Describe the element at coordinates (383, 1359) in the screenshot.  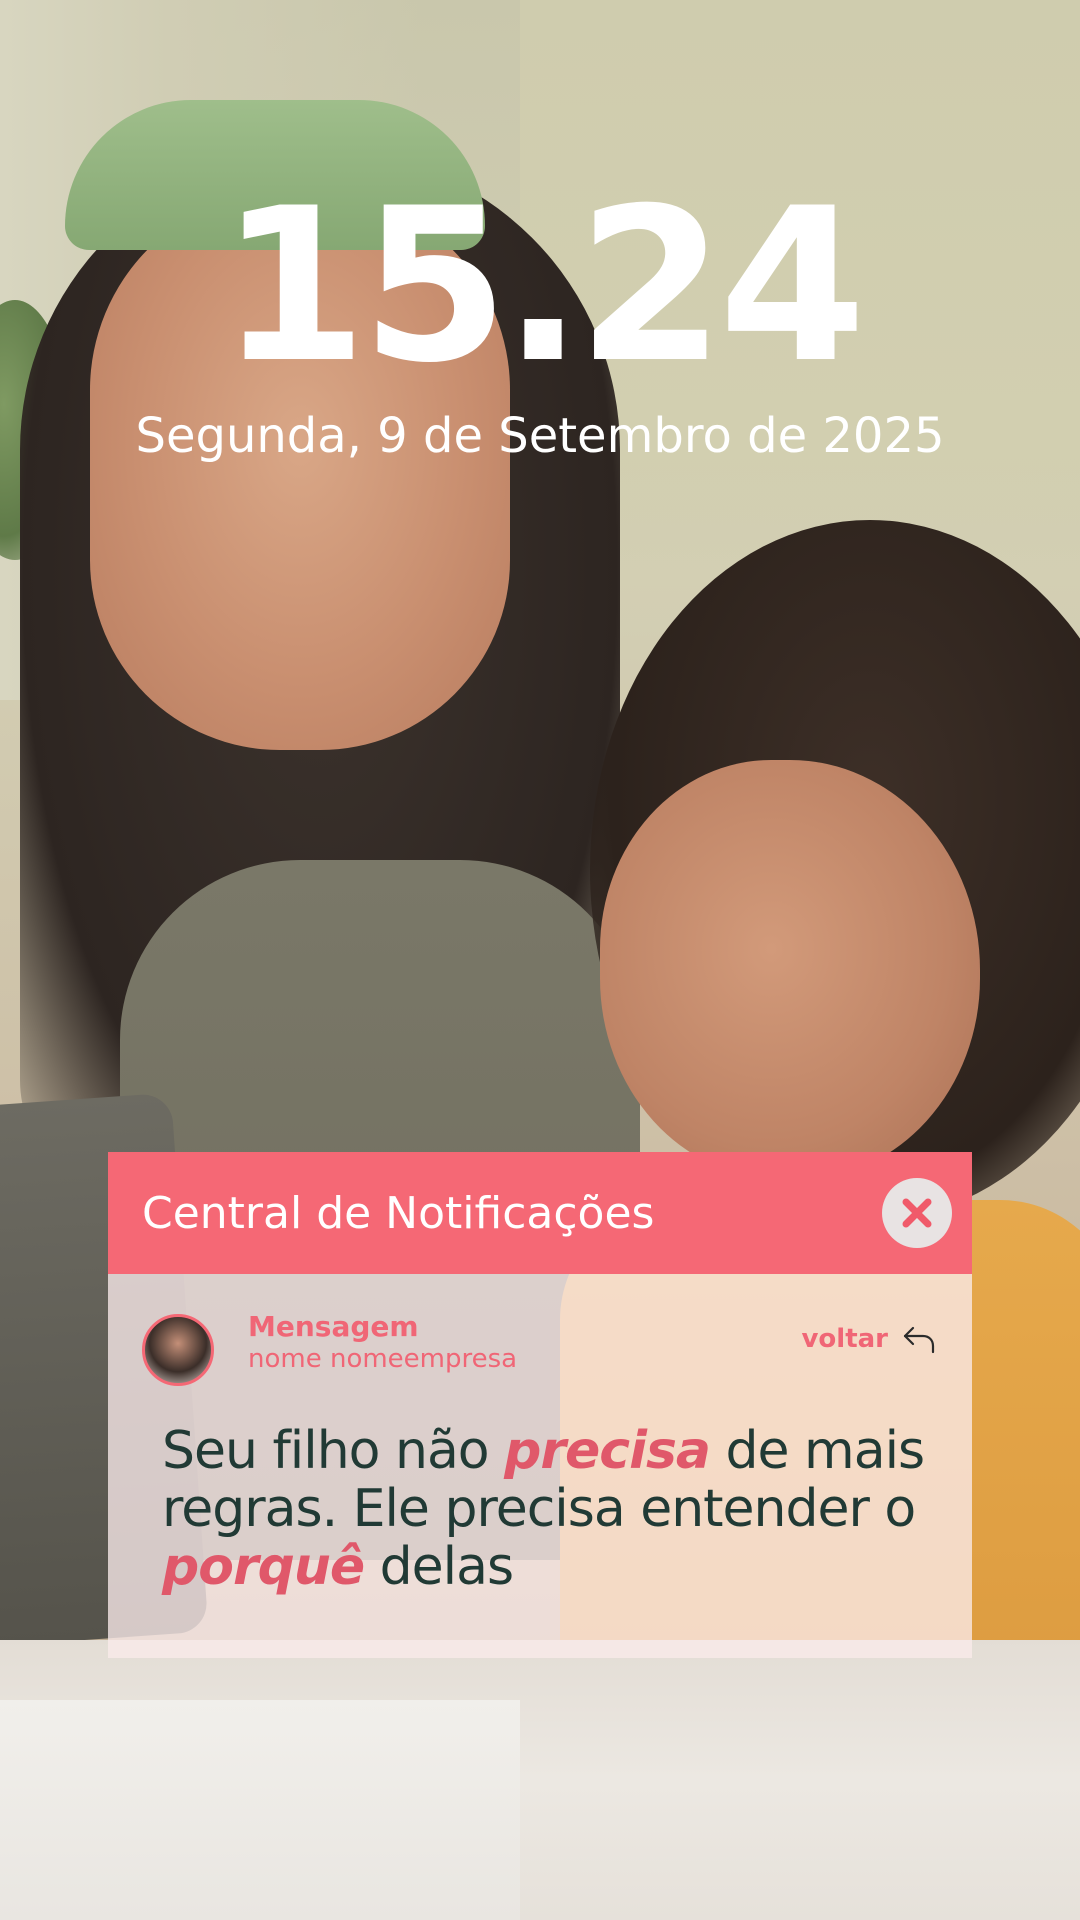
I see `message-company: nome nomeempresa` at that location.